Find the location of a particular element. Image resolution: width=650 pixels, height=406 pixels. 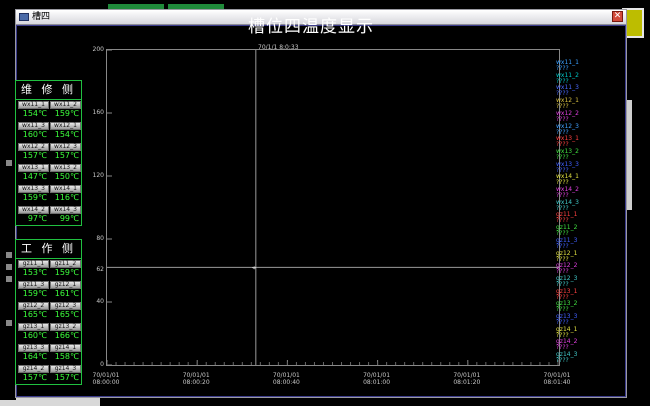

background-sidebar is located at coordinates (8, 215).